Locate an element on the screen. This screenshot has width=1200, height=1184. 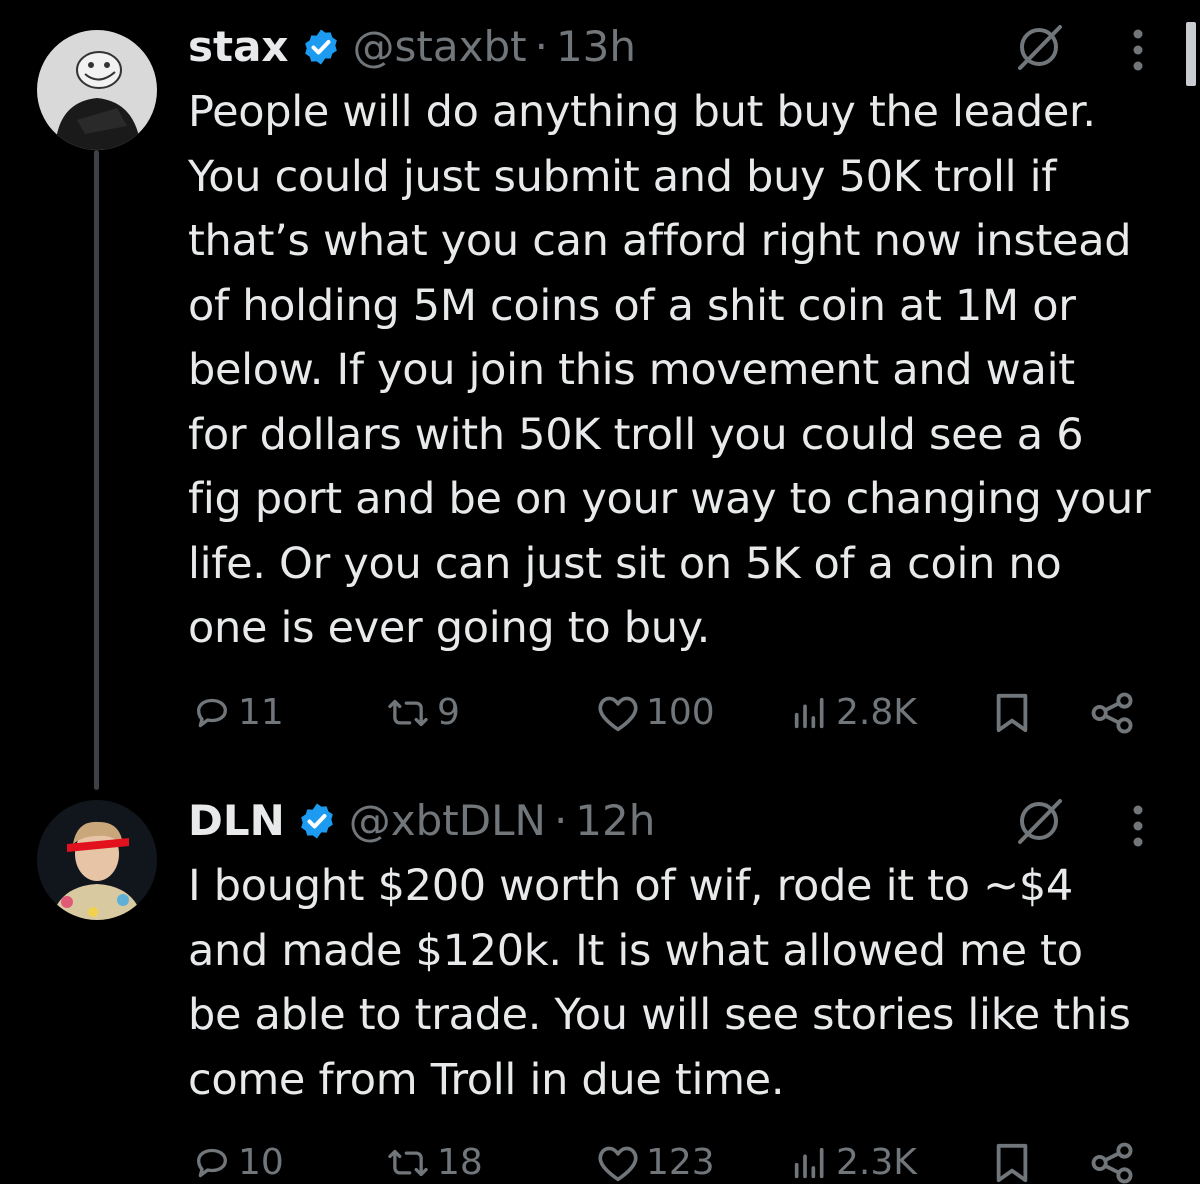
timeline-scrollbar is located at coordinates (1191, 54).